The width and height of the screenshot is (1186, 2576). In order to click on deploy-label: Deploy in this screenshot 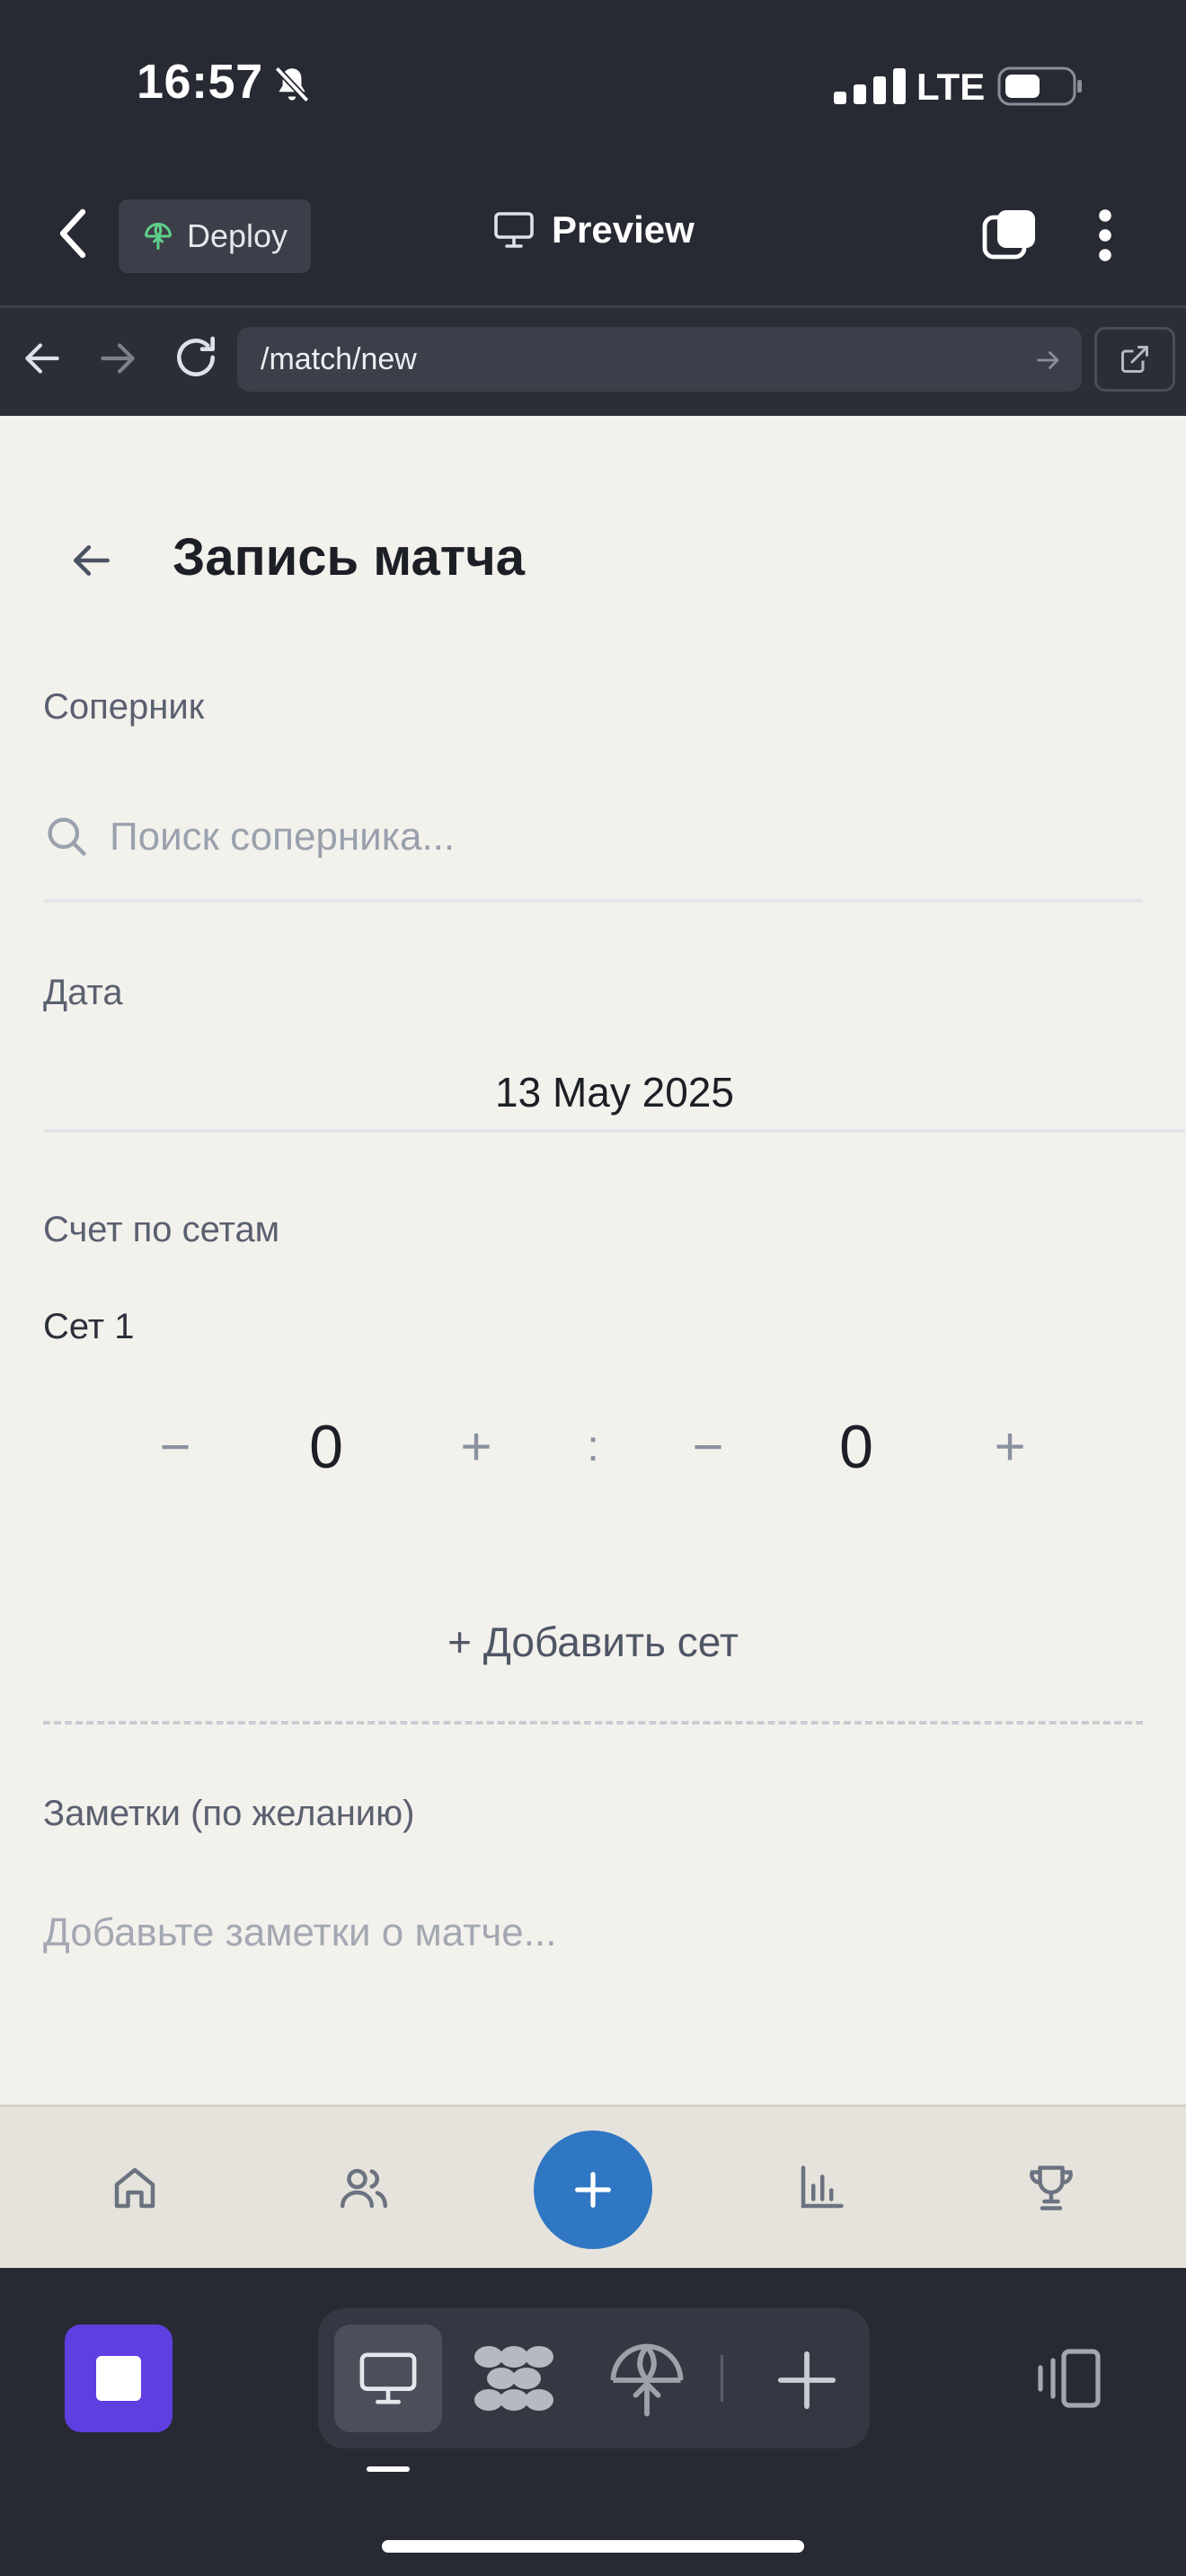, I will do `click(237, 235)`.